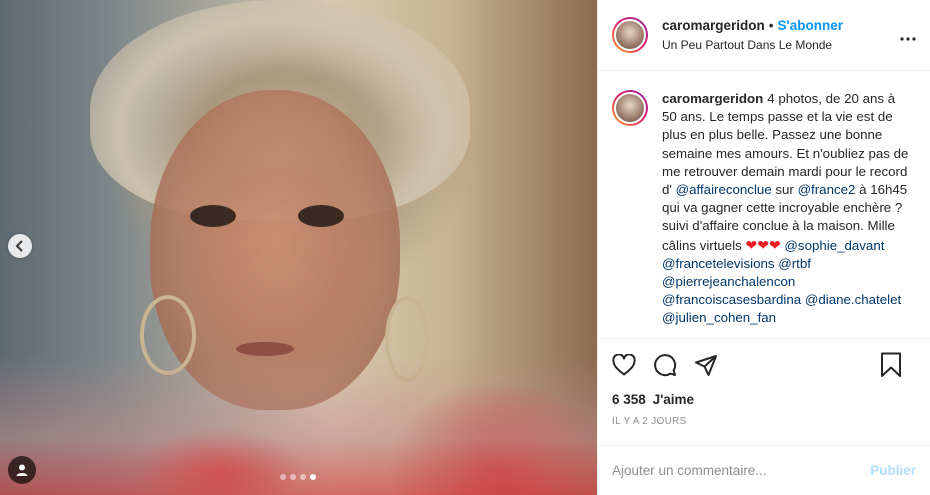 The height and width of the screenshot is (495, 930). I want to click on share-icon, so click(706, 365).